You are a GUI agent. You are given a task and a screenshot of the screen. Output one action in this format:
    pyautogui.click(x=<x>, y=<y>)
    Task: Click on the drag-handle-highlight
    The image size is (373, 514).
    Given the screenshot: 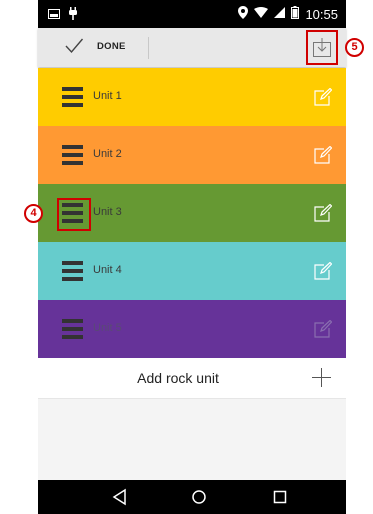 What is the action you would take?
    pyautogui.click(x=74, y=214)
    